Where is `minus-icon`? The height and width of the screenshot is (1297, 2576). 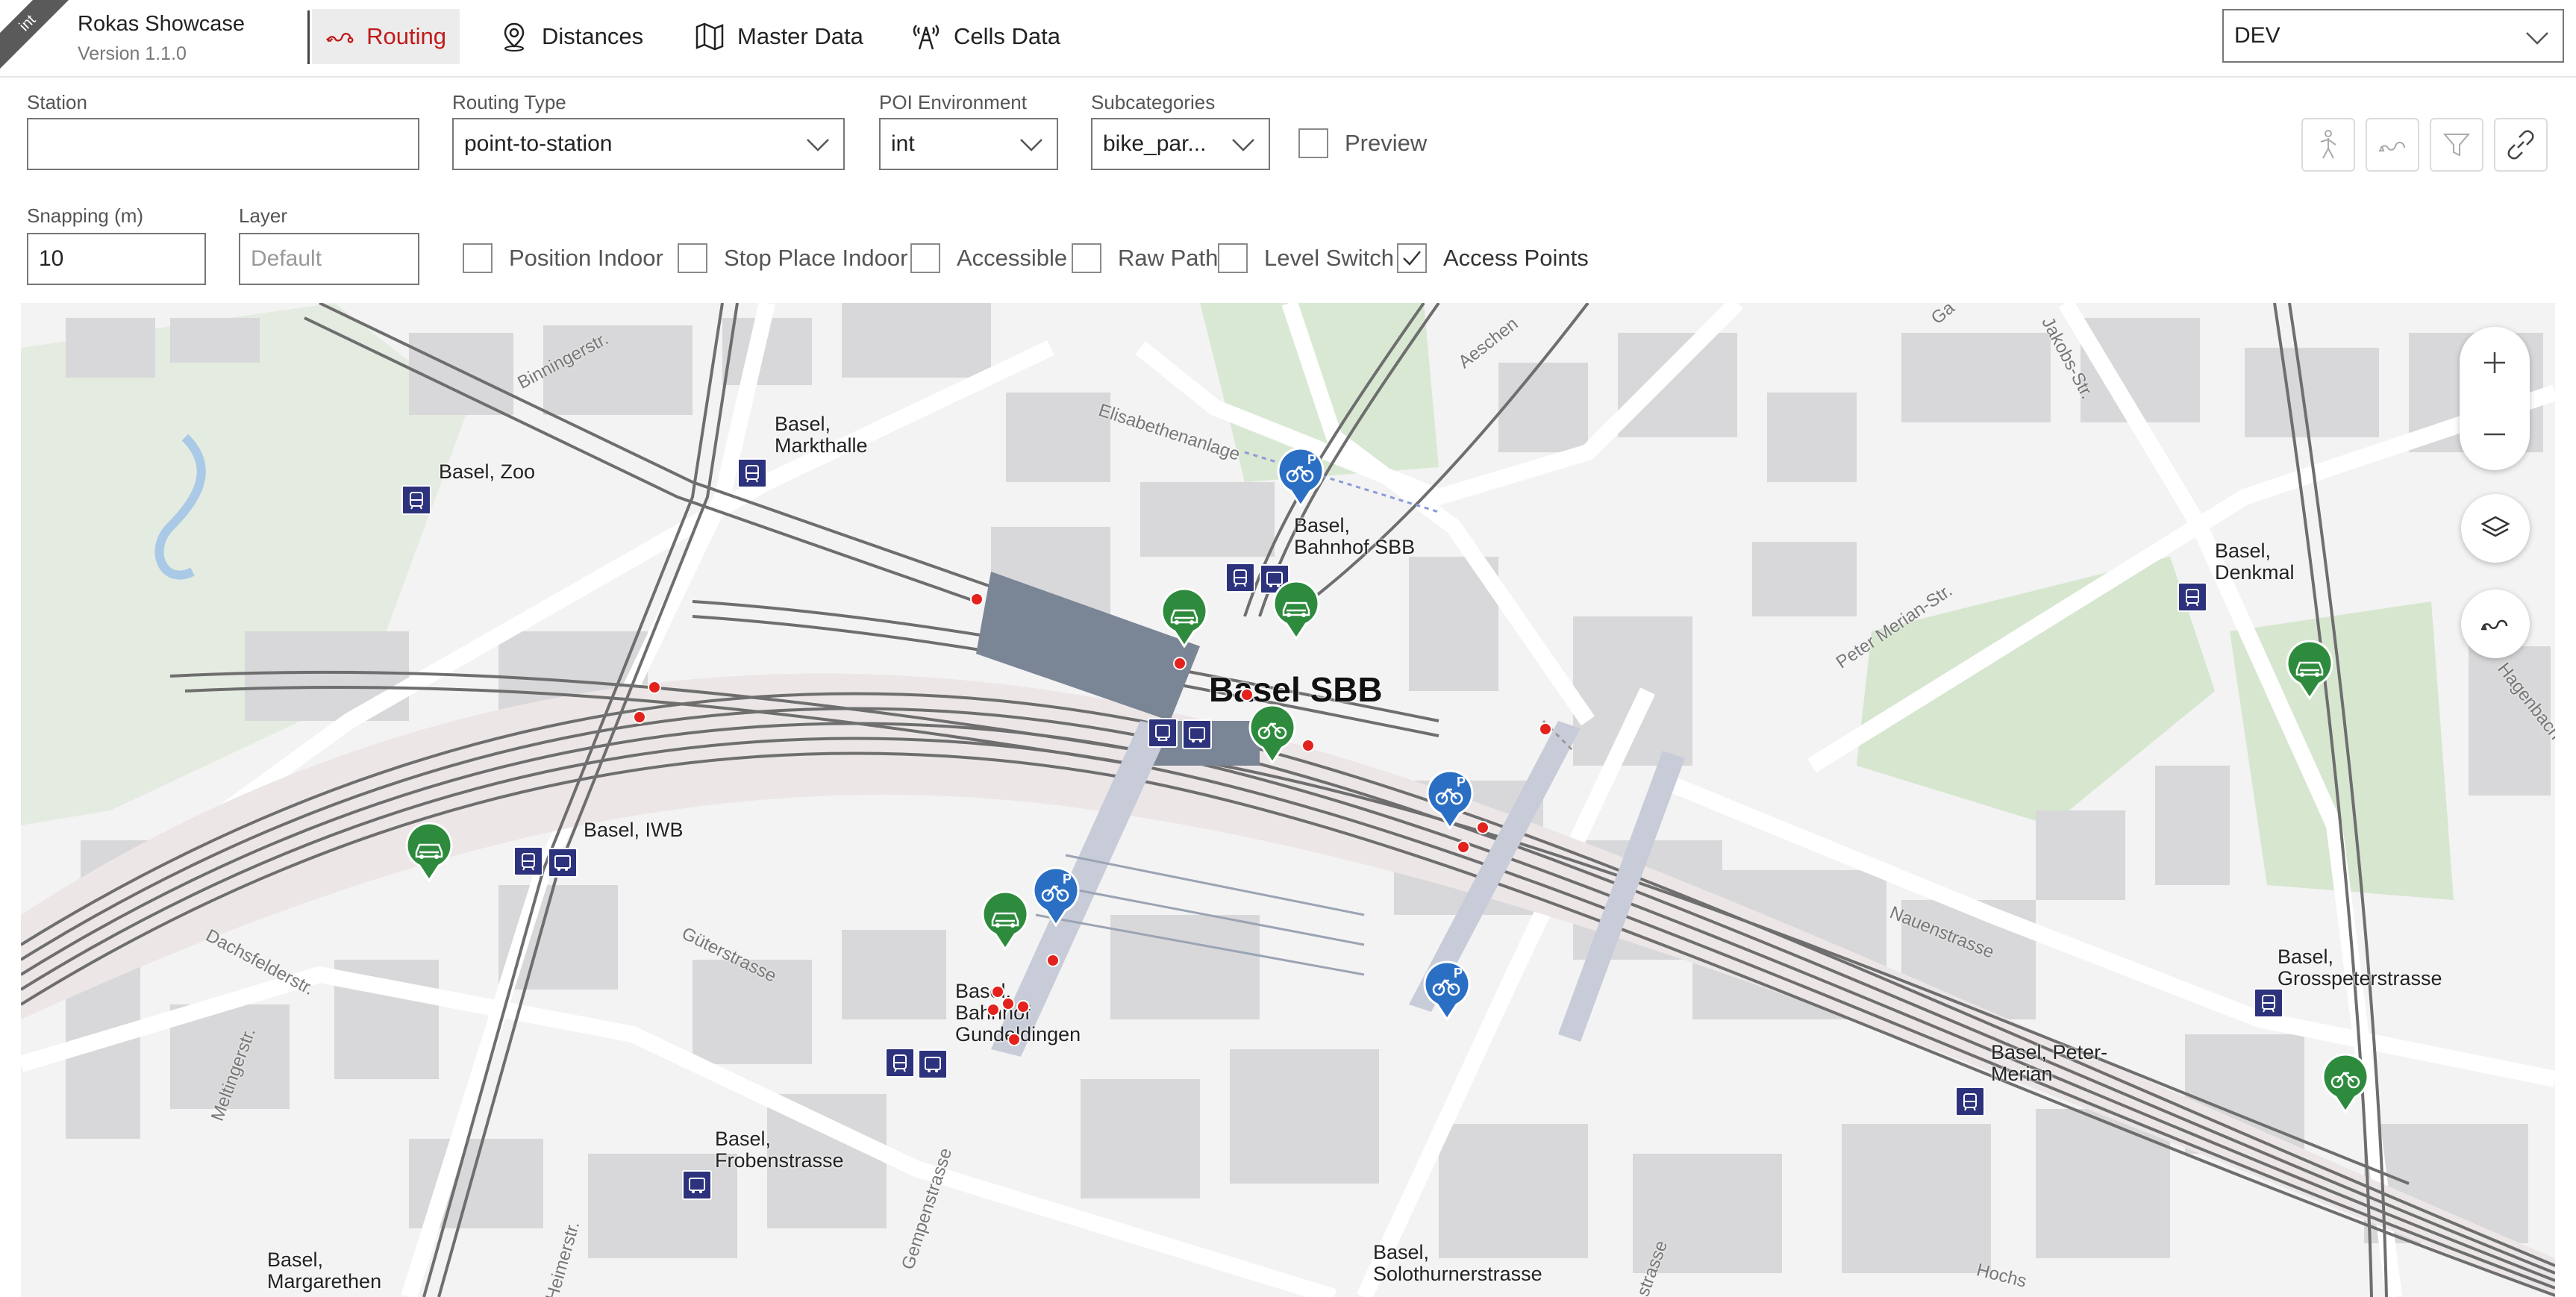 minus-icon is located at coordinates (2494, 434).